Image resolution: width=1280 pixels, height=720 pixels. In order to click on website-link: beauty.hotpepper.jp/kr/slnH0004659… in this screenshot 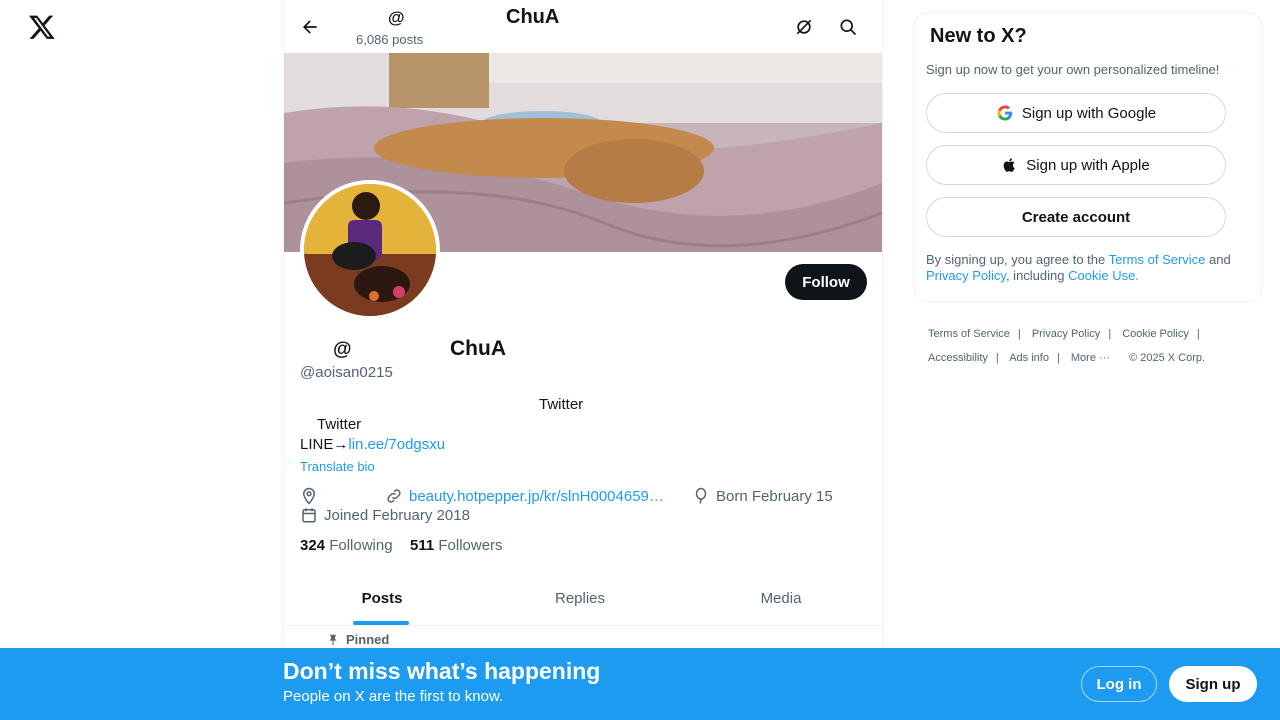, I will do `click(536, 496)`.